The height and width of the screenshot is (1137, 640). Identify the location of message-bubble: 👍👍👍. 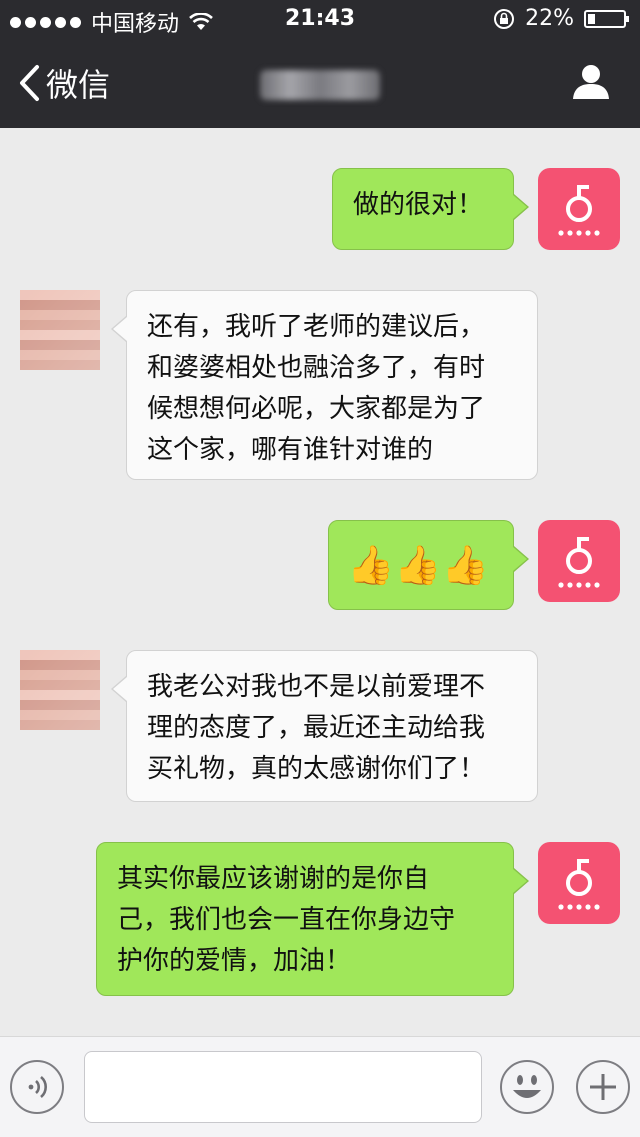
(428, 565).